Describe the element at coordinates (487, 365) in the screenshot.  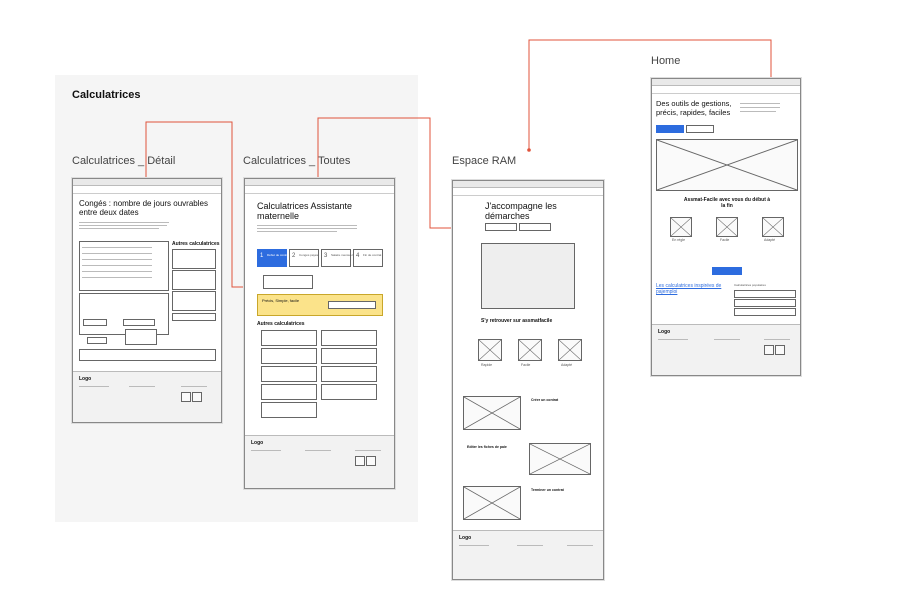
I see `feature-label: Rapide` at that location.